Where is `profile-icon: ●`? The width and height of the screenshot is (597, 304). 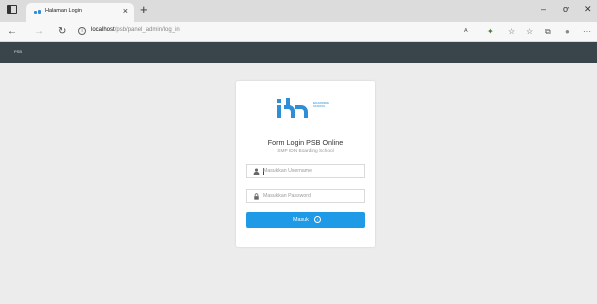
profile-icon: ● is located at coordinates (567, 31).